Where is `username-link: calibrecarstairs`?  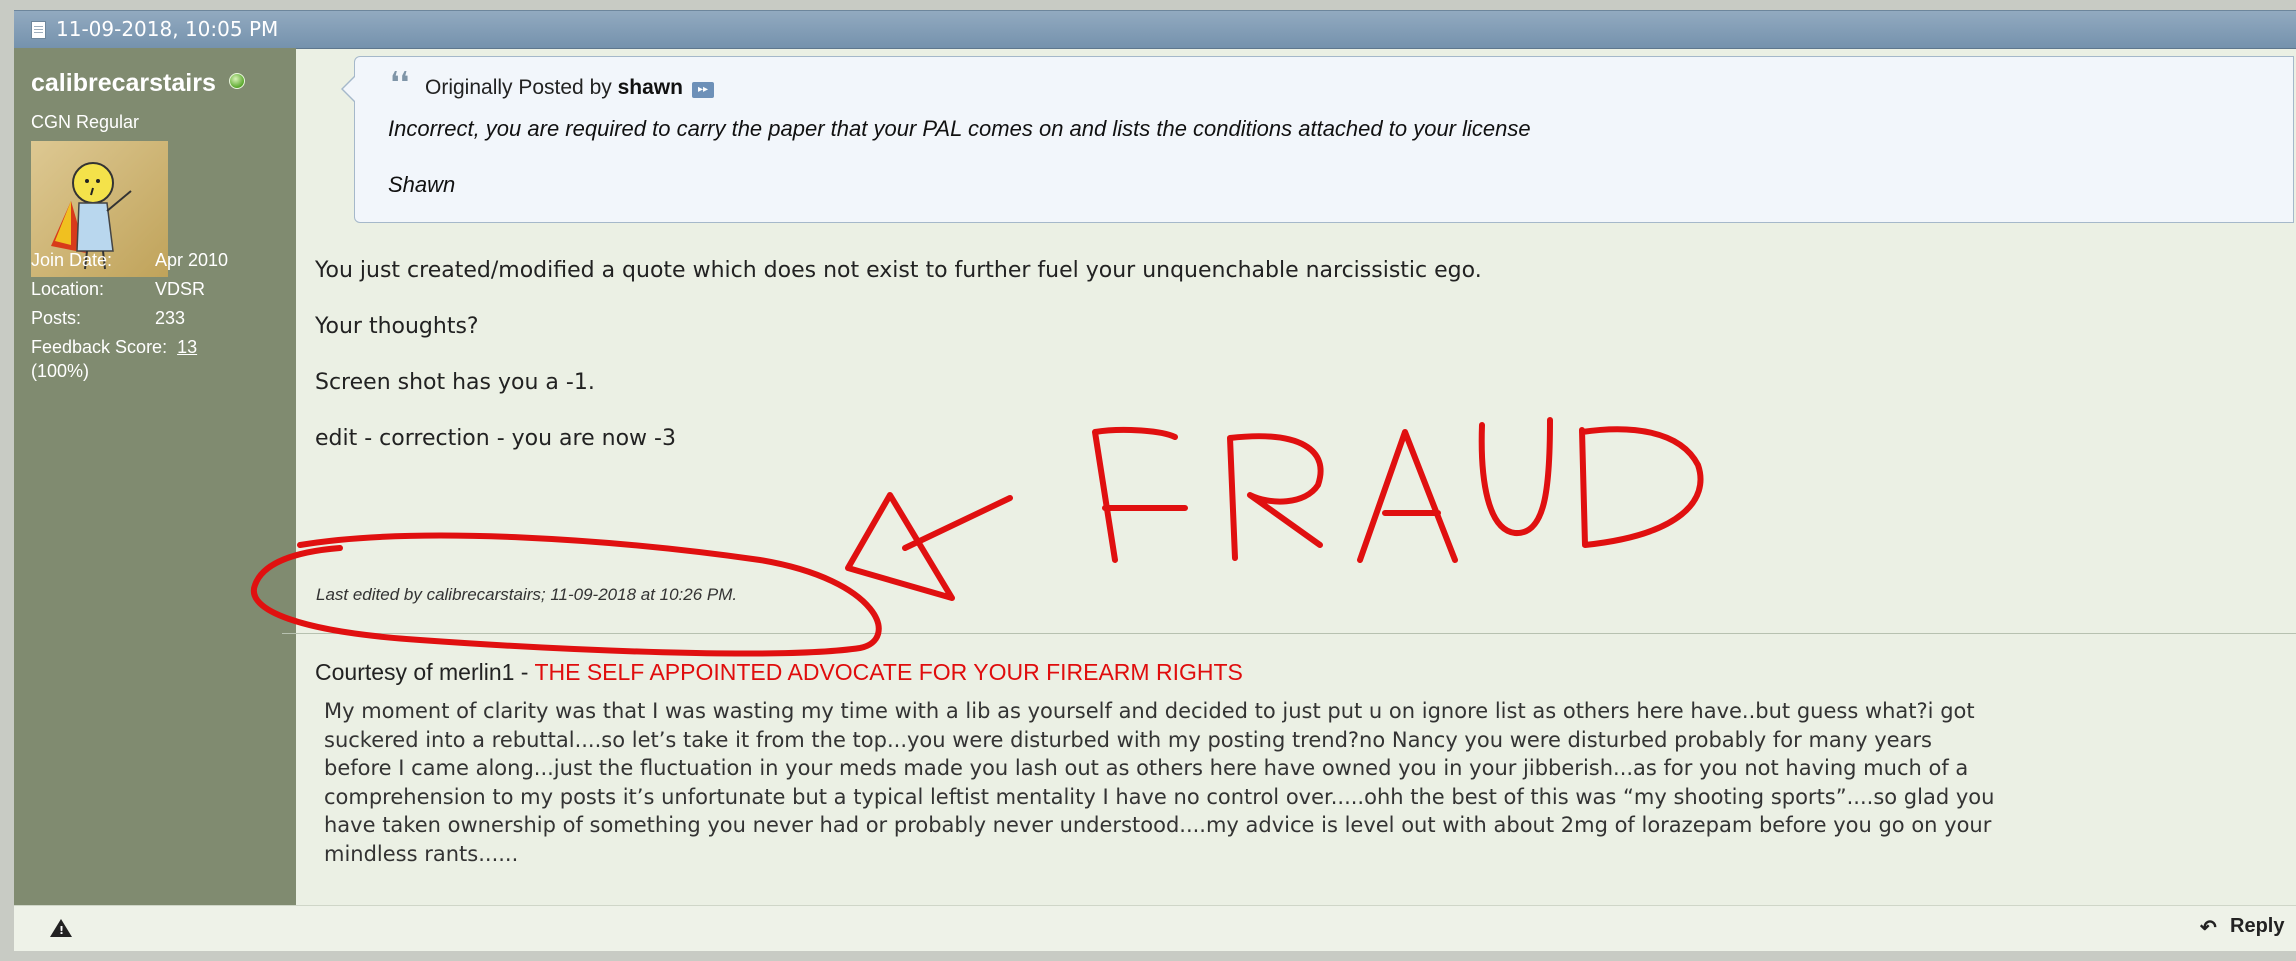
username-link: calibrecarstairs is located at coordinates (123, 83).